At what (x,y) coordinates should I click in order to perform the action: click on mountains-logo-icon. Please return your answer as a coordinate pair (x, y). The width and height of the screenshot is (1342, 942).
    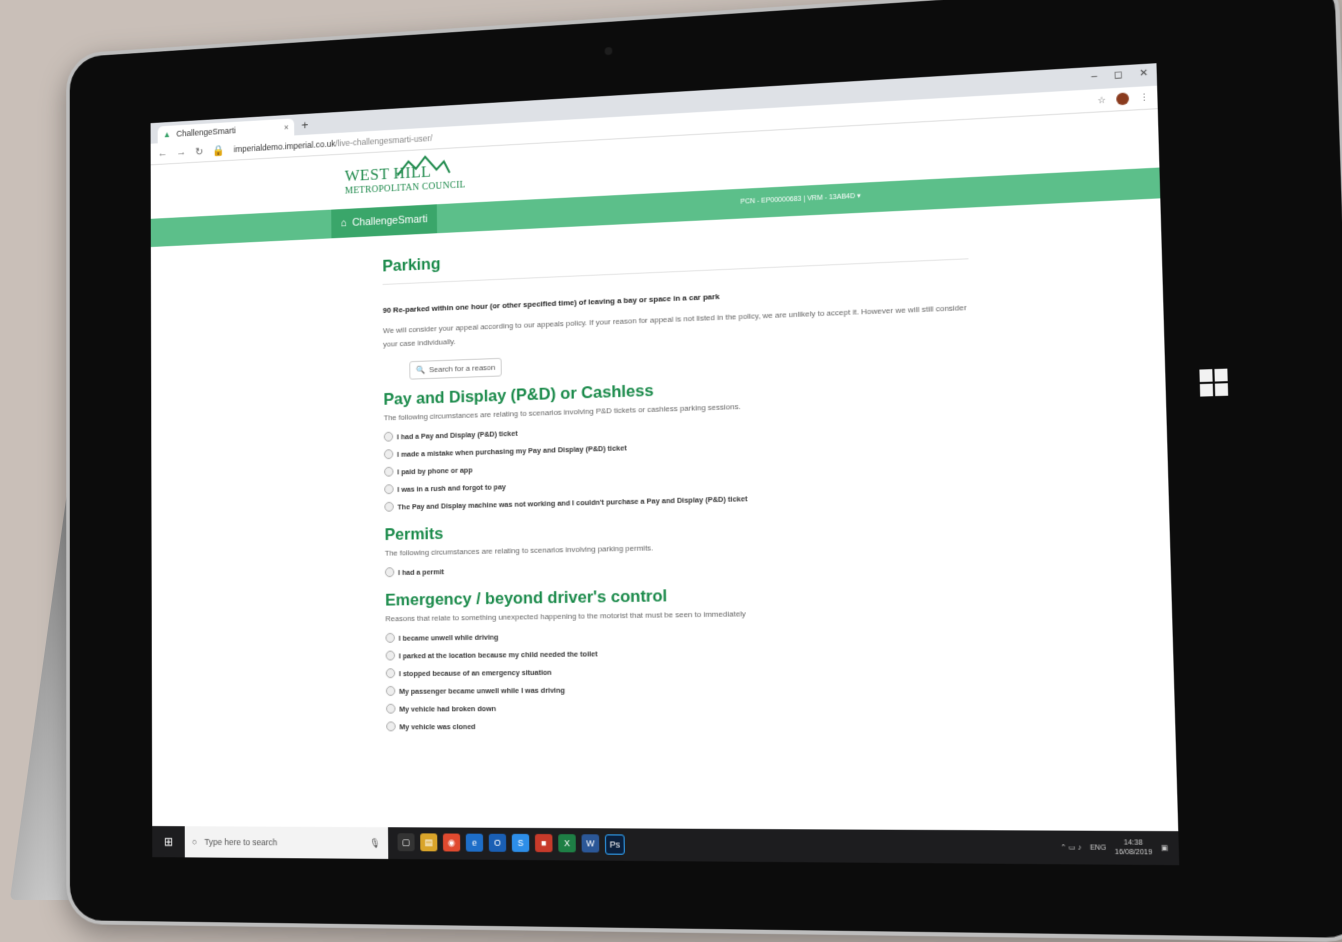
    Looking at the image, I should click on (423, 165).